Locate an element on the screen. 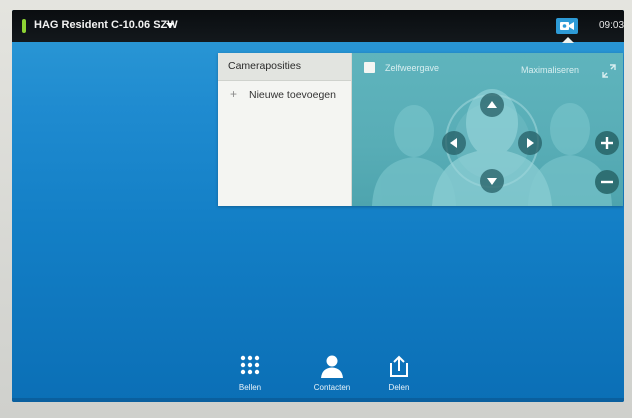  selfview-checkbox is located at coordinates (369, 67).